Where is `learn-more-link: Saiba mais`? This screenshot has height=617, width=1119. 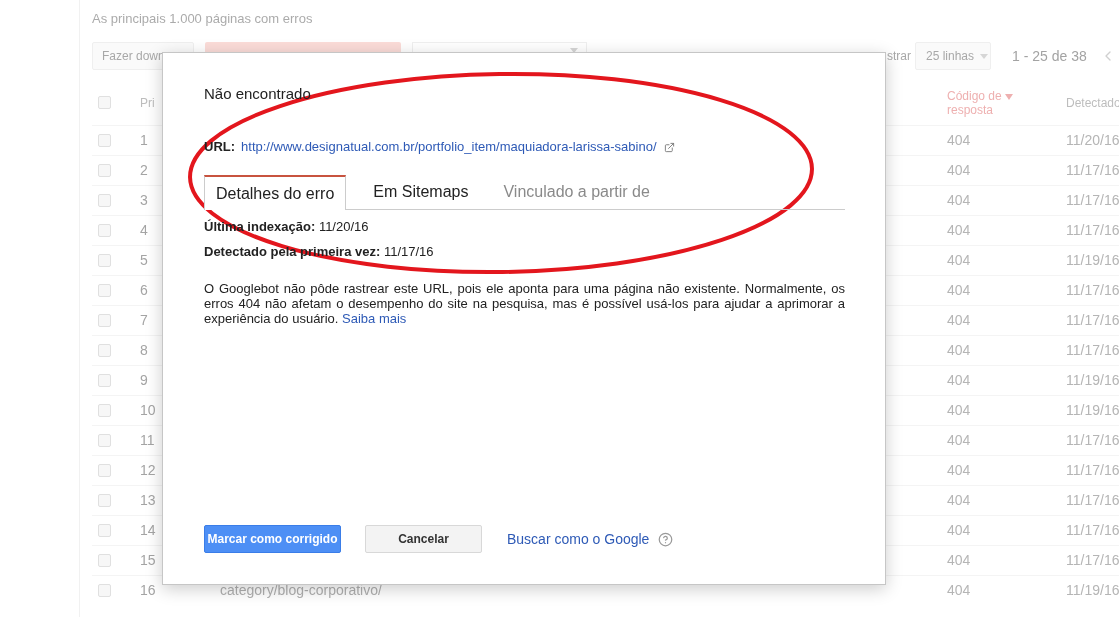
learn-more-link: Saiba mais is located at coordinates (374, 318).